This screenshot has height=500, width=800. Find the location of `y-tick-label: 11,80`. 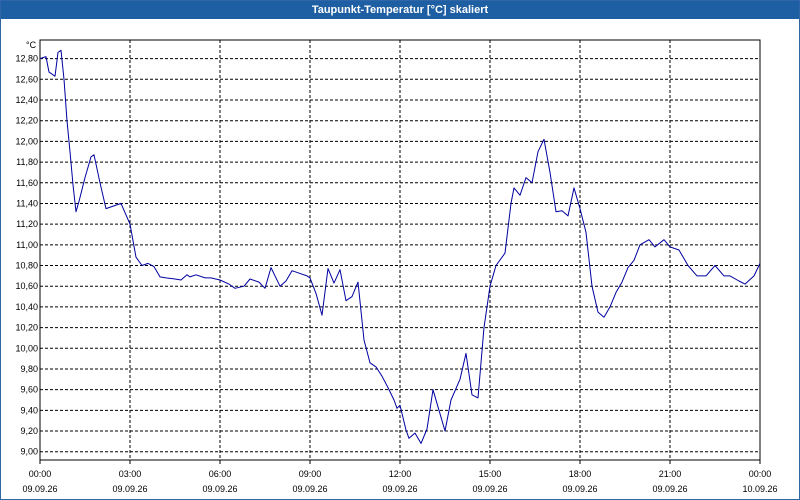

y-tick-label: 11,80 is located at coordinates (27, 162).